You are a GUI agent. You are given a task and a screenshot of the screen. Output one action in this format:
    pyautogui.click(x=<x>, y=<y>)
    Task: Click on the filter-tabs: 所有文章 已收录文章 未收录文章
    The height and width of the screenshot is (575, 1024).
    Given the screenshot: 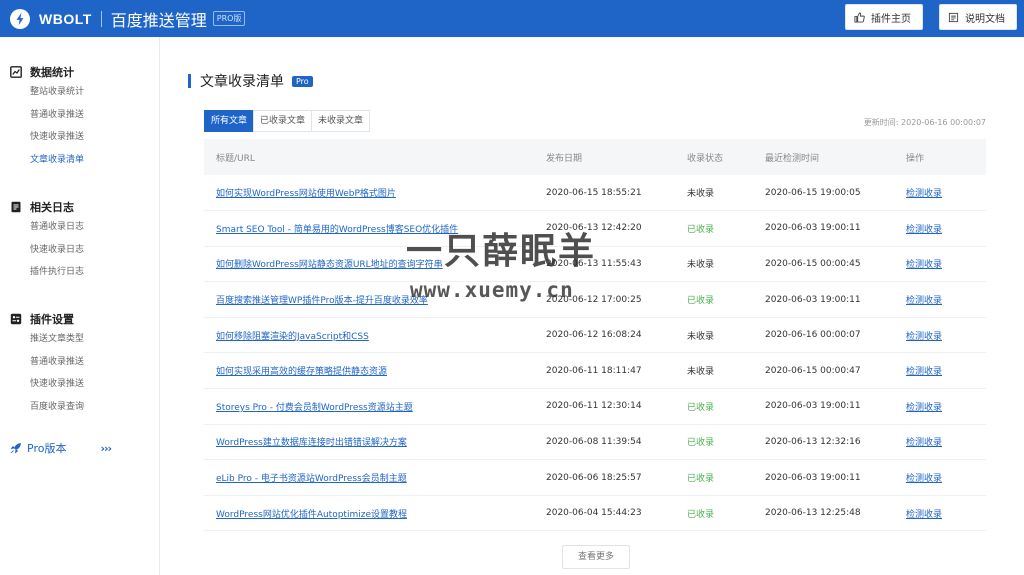 What is the action you would take?
    pyautogui.click(x=287, y=121)
    